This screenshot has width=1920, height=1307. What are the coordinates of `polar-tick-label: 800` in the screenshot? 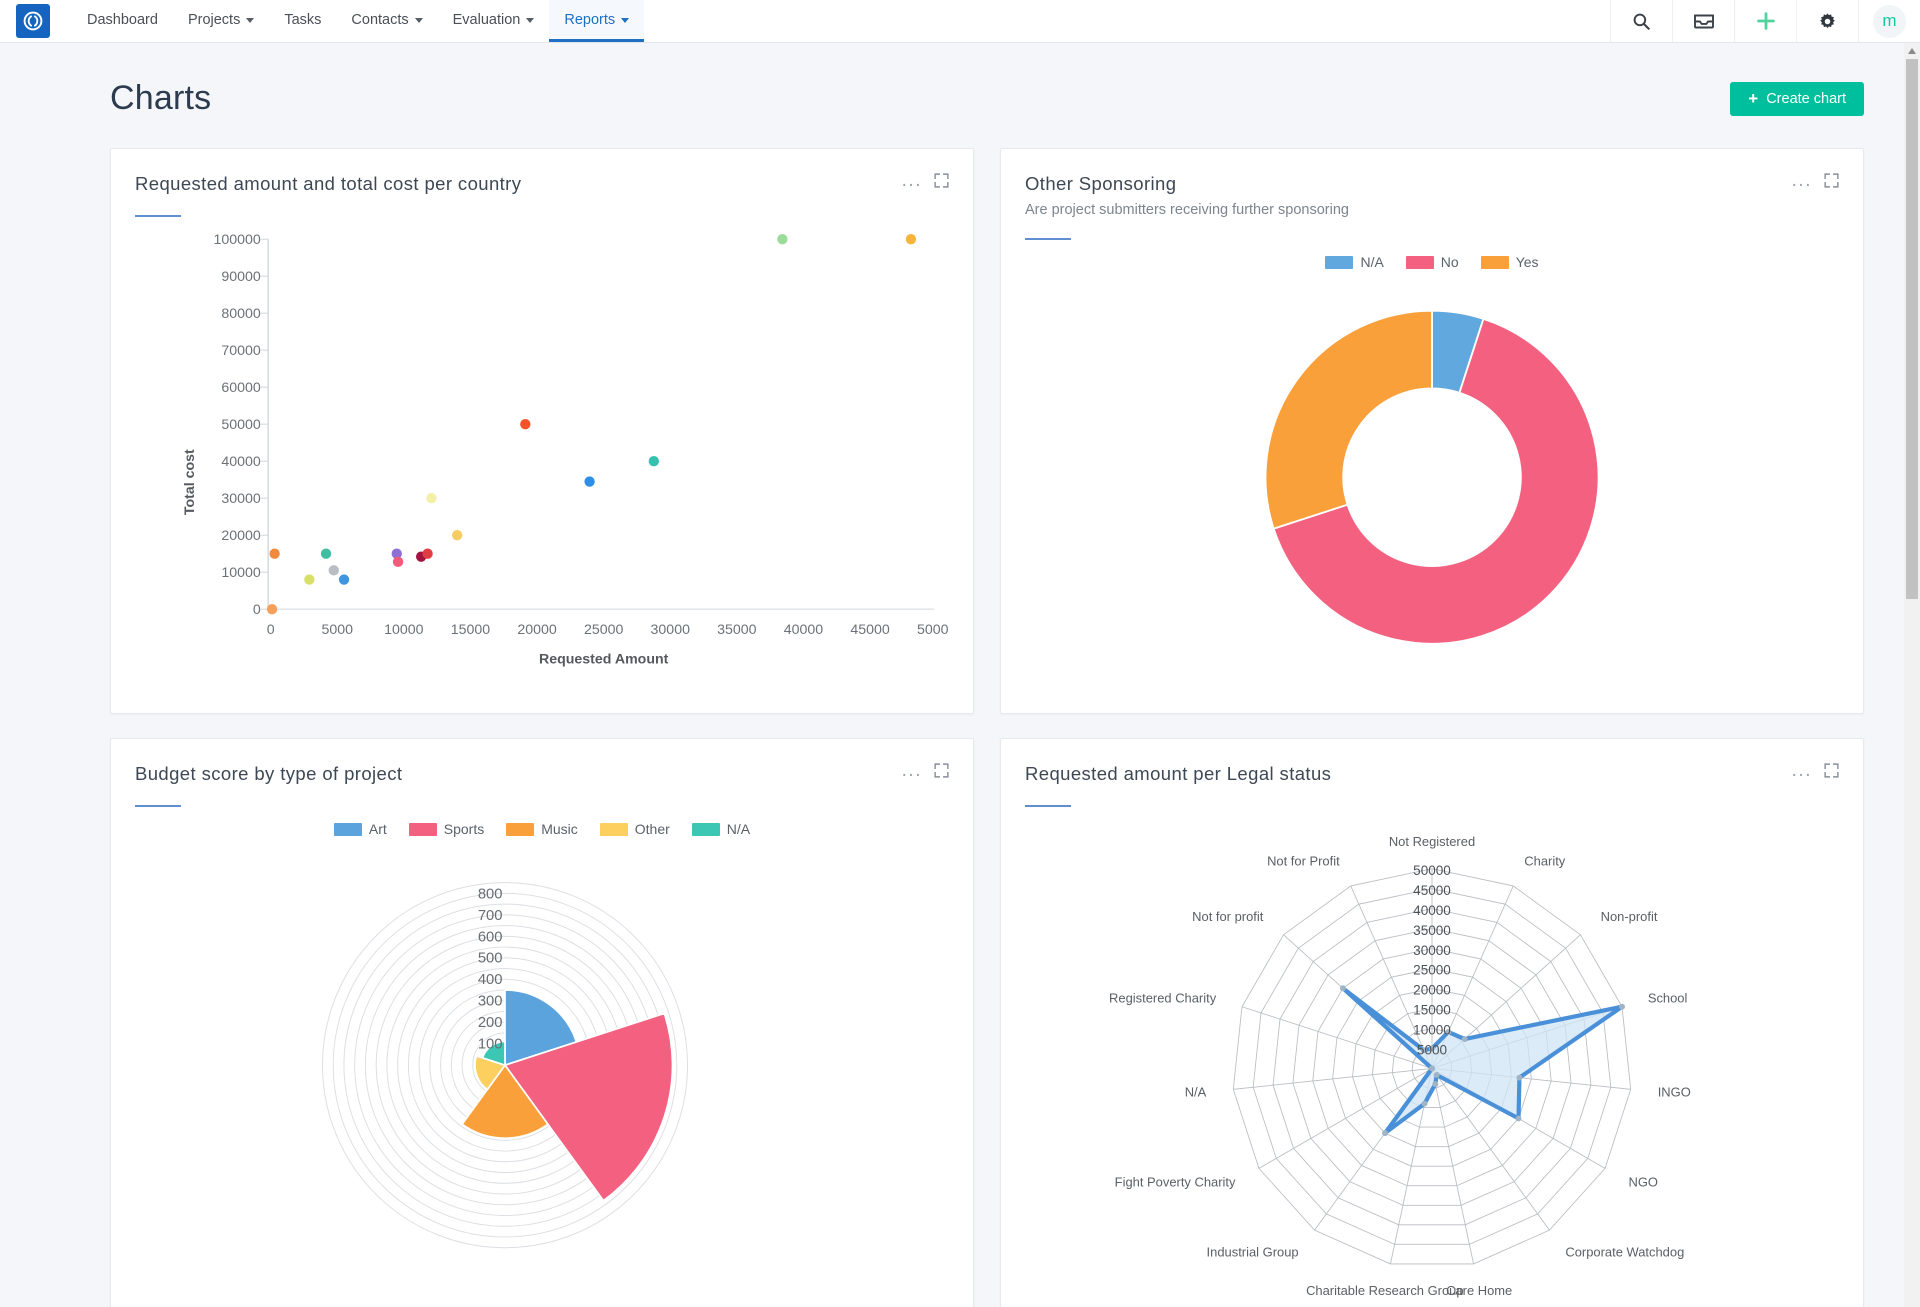 It's located at (490, 894).